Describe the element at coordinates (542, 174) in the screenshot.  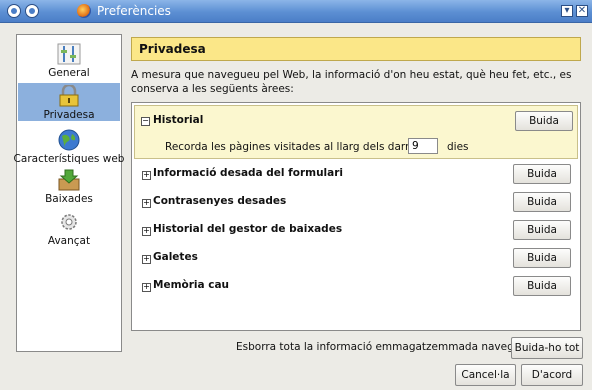
I see `clear-form-data-button: Buida` at that location.